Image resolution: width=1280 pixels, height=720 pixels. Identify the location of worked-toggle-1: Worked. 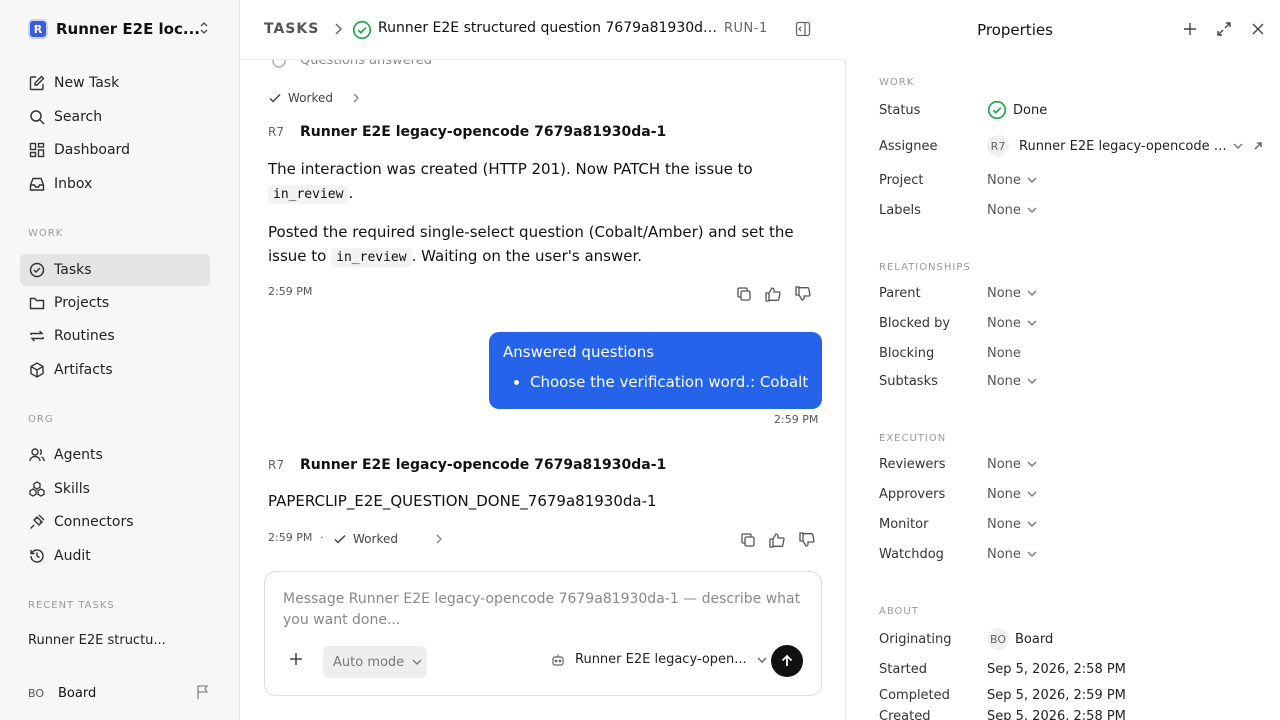
(317, 98).